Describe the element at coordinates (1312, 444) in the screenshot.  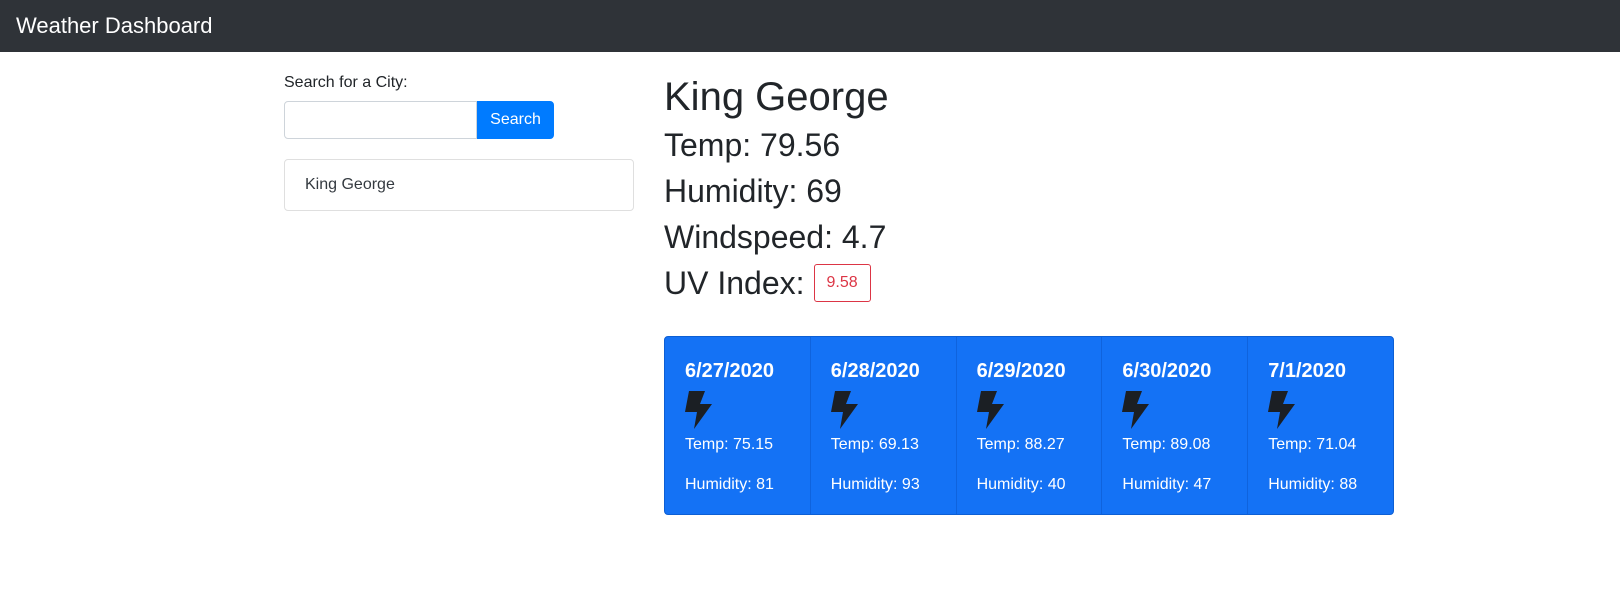
I see `forecast-temp: Temp: 71.04` at that location.